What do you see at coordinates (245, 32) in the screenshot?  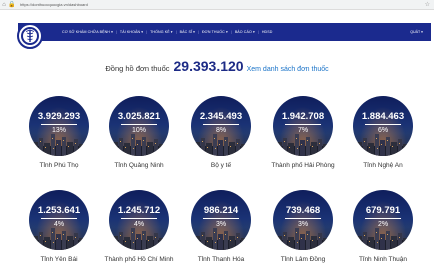 I see `nav-item: BÁO CÁO ▾` at bounding box center [245, 32].